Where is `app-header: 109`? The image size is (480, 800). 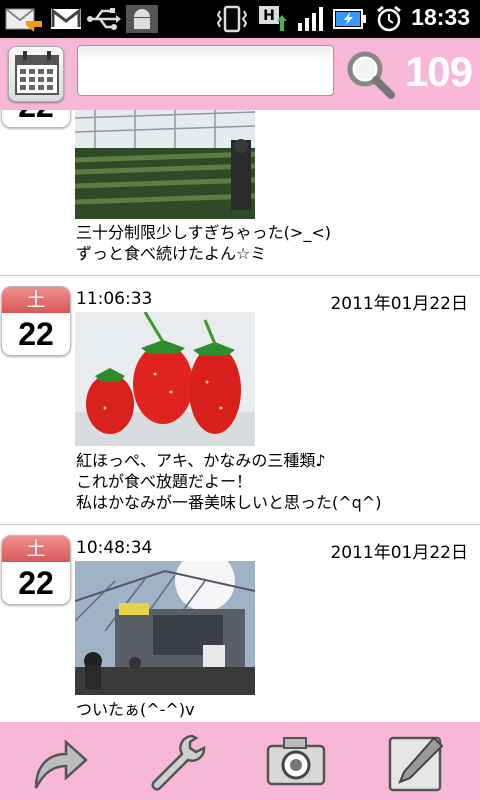 app-header: 109 is located at coordinates (240, 74).